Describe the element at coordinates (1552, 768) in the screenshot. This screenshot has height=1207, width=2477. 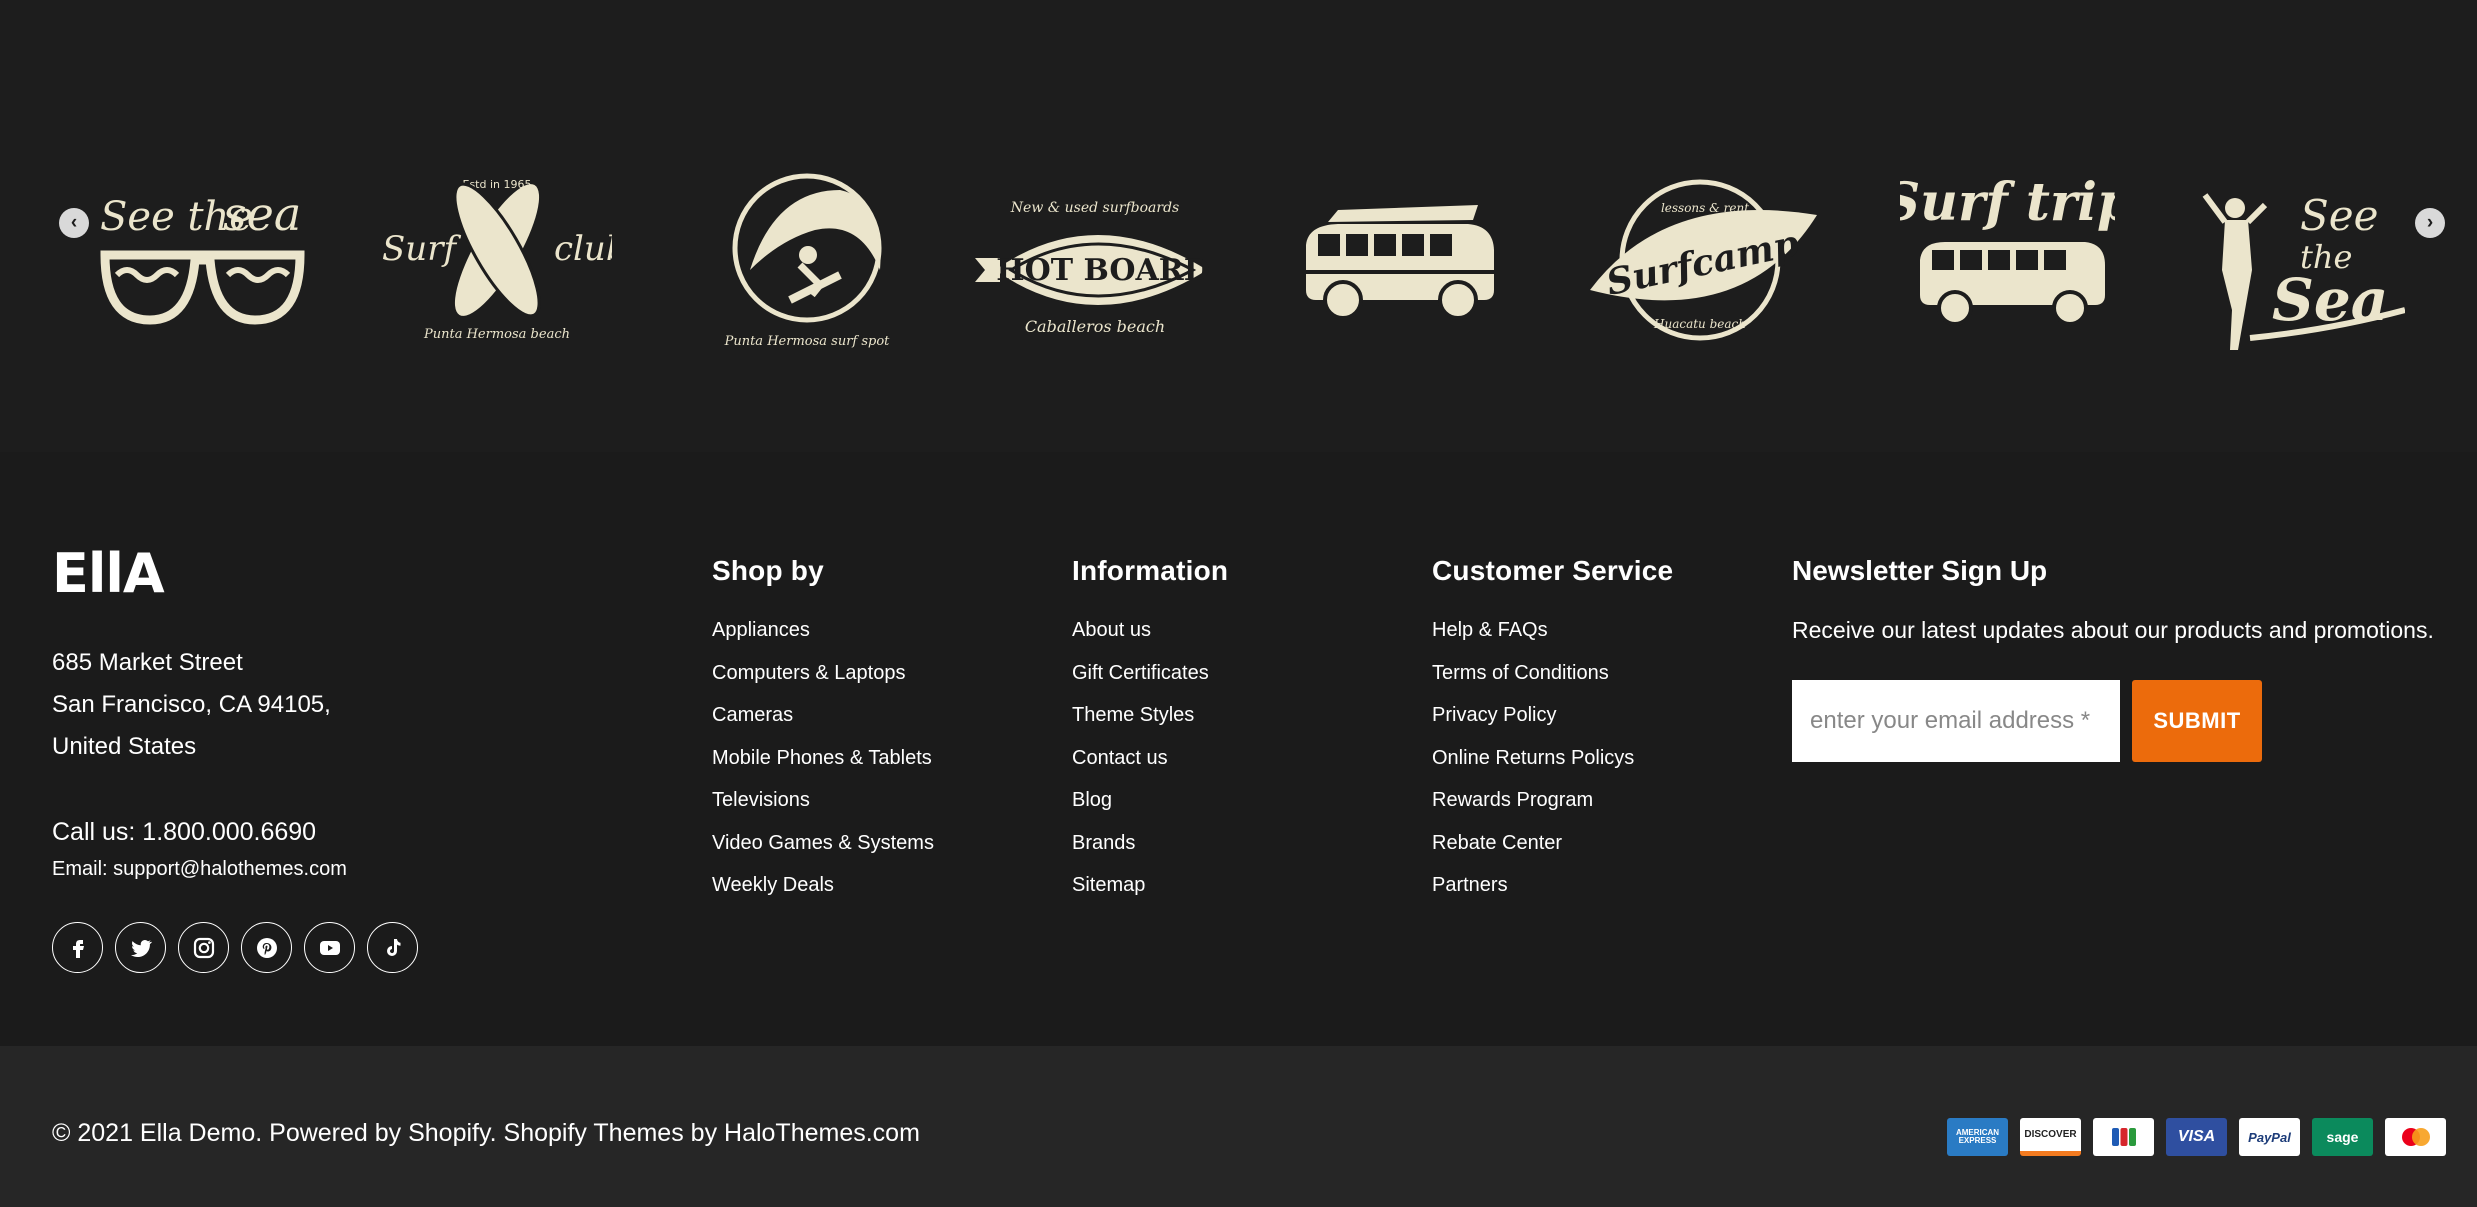
I see `customer-service-link: Online Returns Policys` at that location.